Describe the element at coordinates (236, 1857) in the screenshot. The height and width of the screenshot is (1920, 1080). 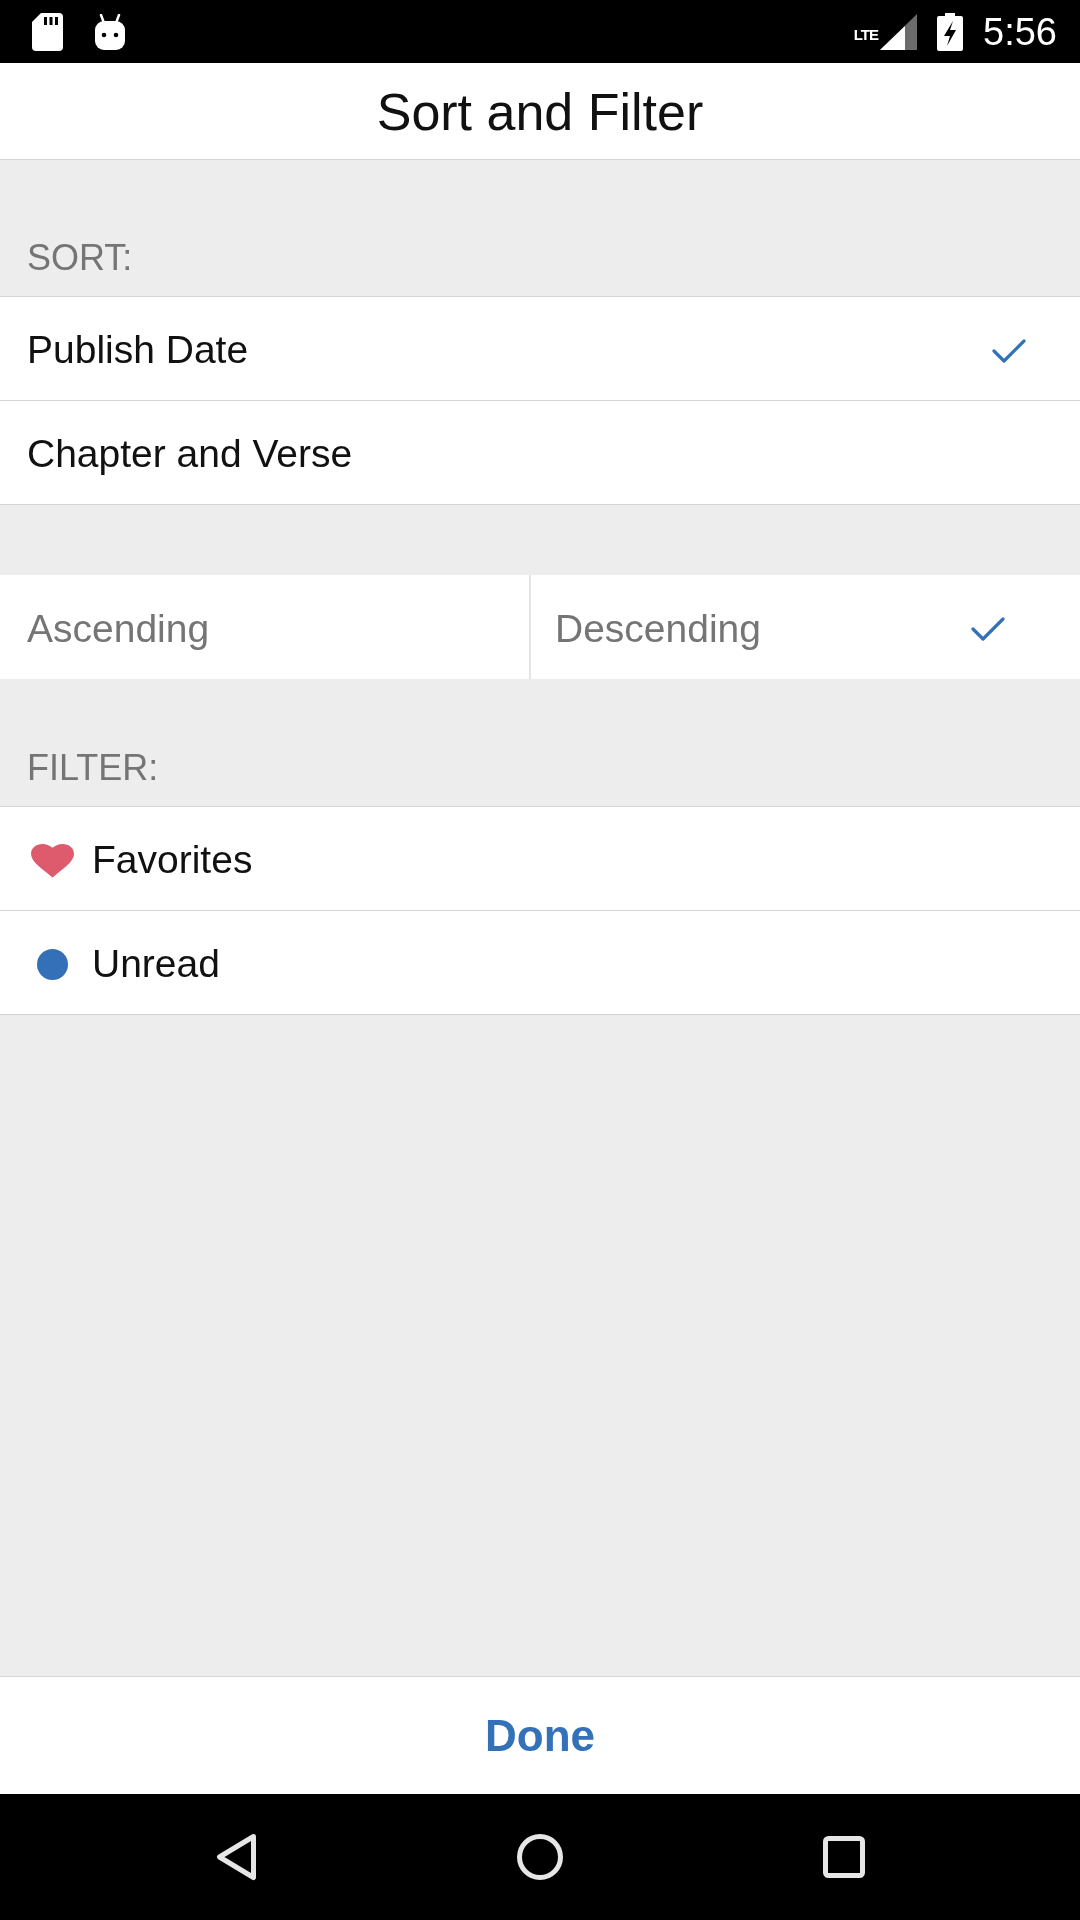
I see `back-icon` at that location.